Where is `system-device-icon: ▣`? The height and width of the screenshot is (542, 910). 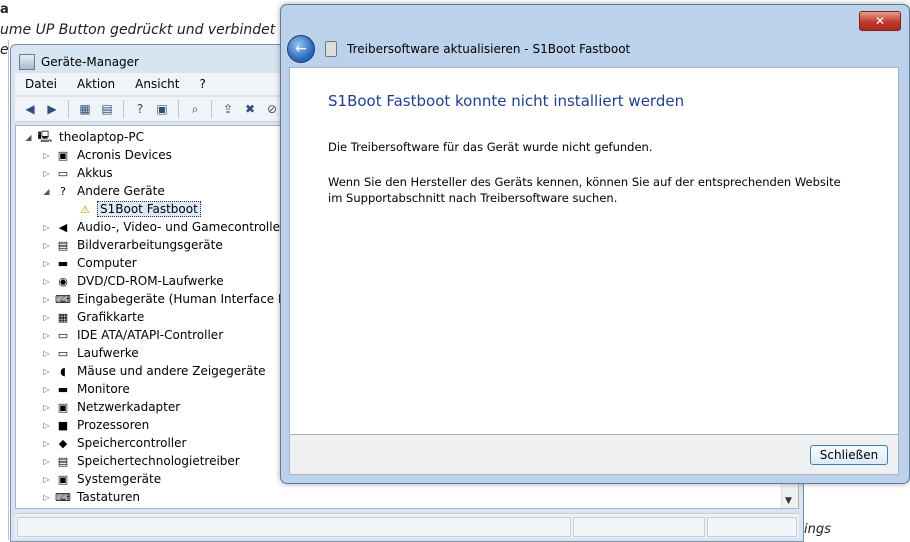 system-device-icon: ▣ is located at coordinates (63, 479).